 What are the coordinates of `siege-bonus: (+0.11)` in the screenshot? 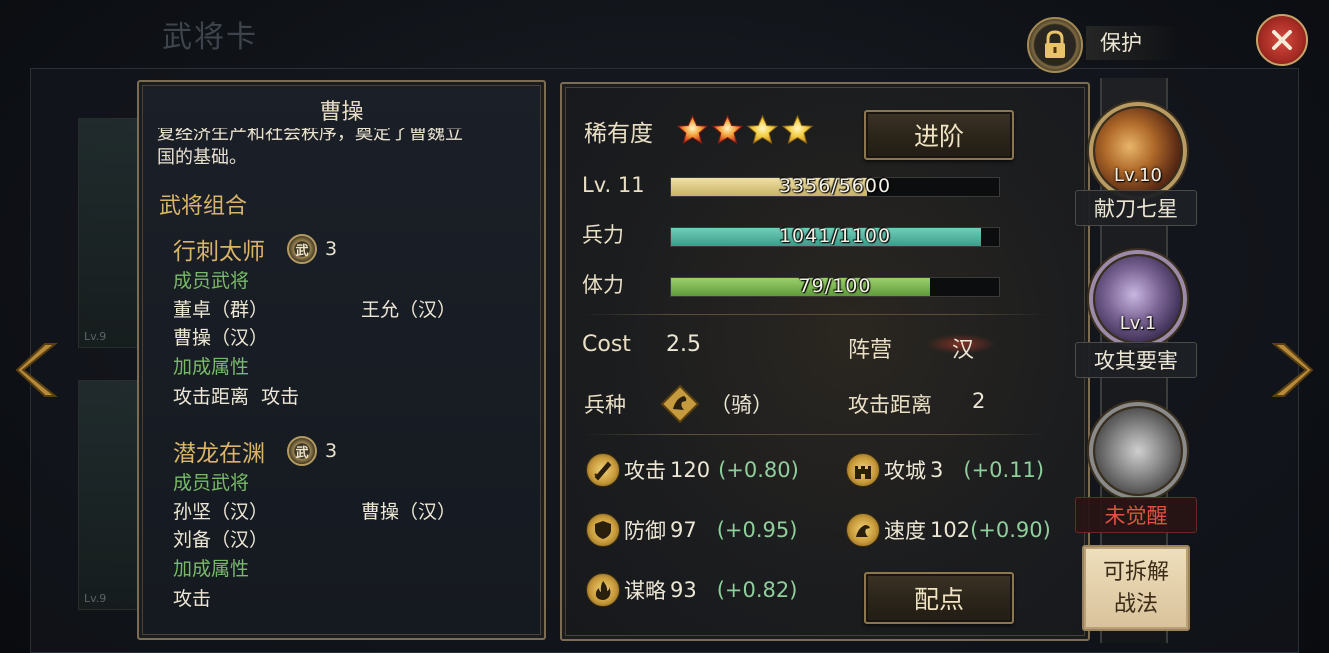 It's located at (1004, 470).